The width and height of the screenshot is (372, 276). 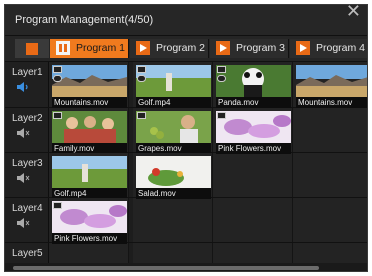 I want to click on scrollbar-thumb, so click(x=166, y=268).